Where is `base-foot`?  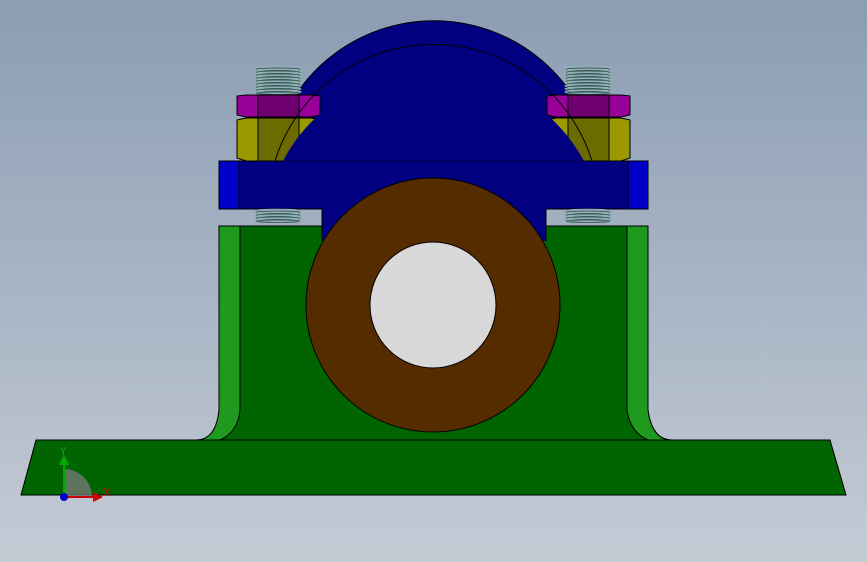
base-foot is located at coordinates (433, 467).